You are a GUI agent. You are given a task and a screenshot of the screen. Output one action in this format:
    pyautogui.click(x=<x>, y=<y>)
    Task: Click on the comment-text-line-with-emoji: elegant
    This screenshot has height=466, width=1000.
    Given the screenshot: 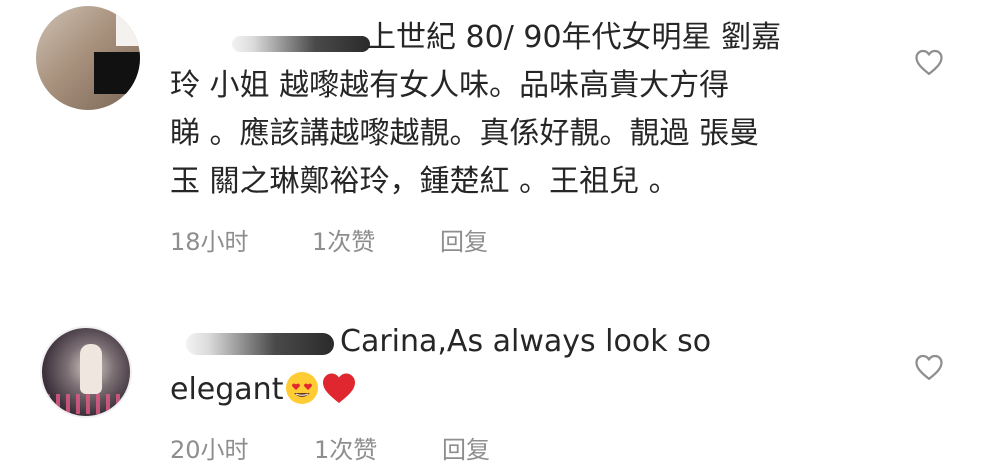 What is the action you would take?
    pyautogui.click(x=263, y=390)
    